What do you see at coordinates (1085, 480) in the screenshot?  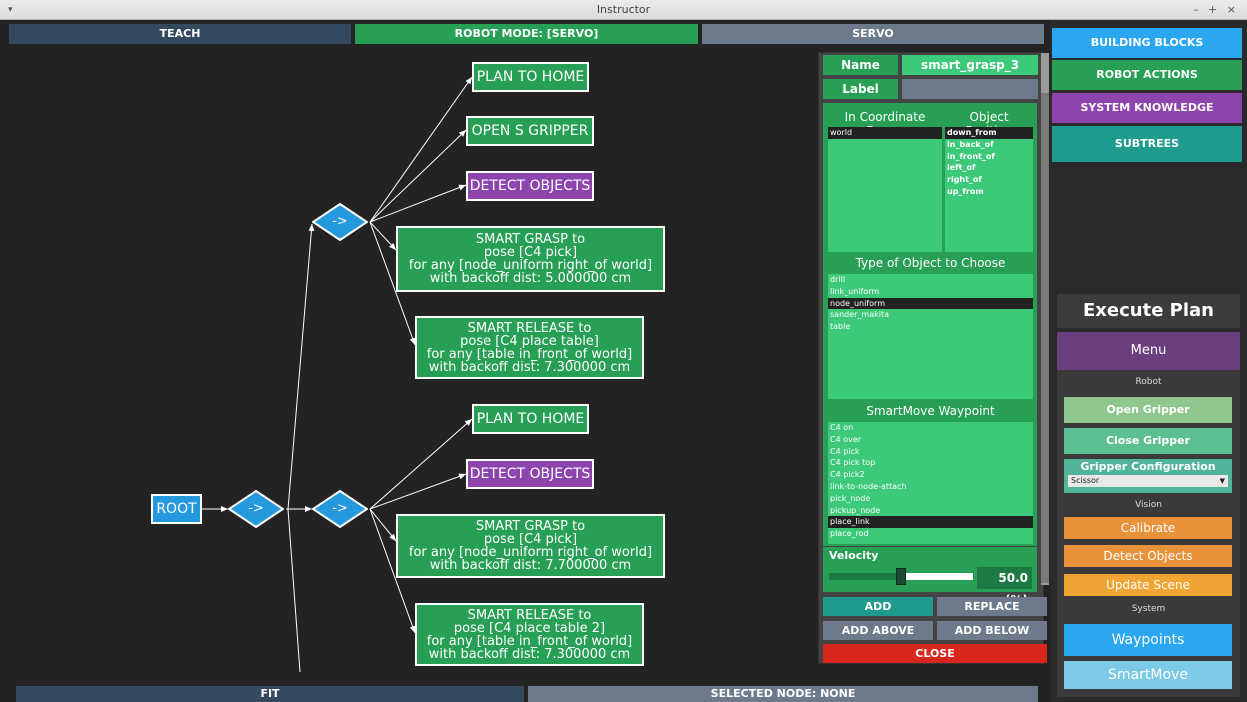 I see `gripper-config-value: Scissor` at bounding box center [1085, 480].